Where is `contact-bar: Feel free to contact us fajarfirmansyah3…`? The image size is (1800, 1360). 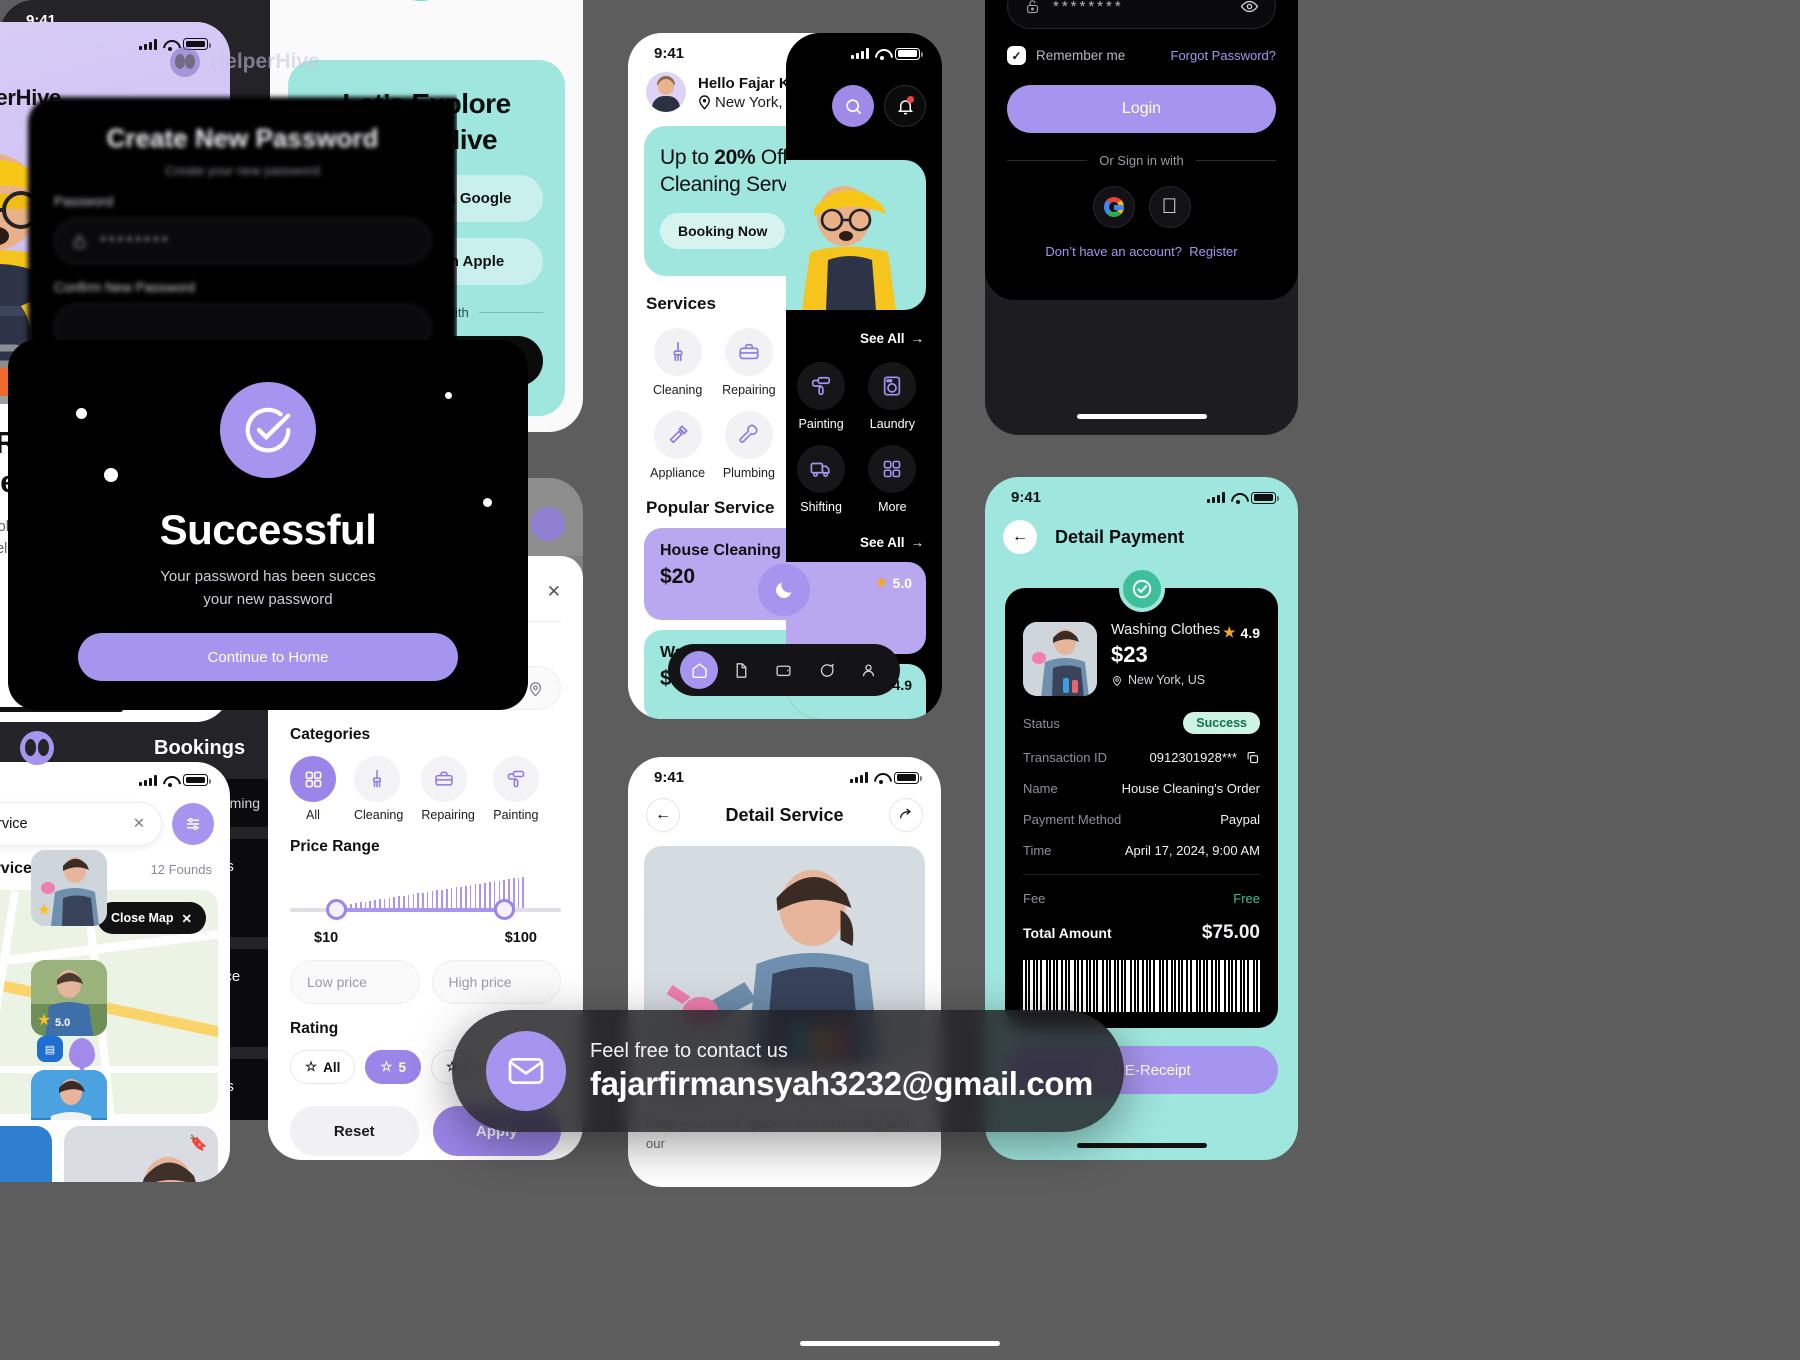 contact-bar: Feel free to contact us fajarfirmansyah3… is located at coordinates (788, 1071).